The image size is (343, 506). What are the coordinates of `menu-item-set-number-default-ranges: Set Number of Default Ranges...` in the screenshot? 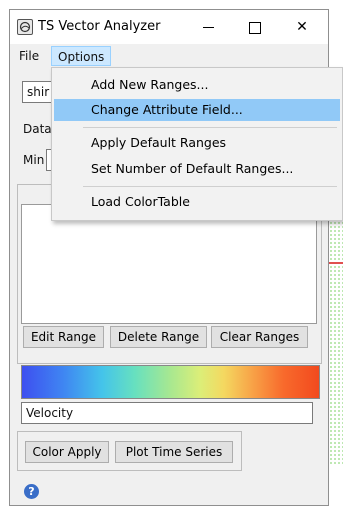 It's located at (197, 169).